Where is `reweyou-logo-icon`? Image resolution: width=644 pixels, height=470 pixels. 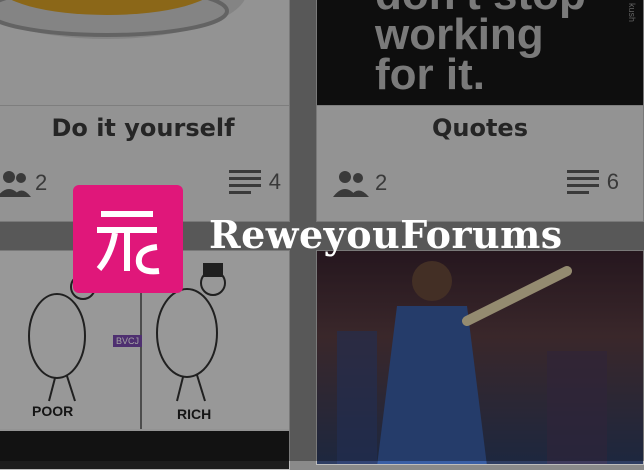
reweyou-logo-icon is located at coordinates (128, 243).